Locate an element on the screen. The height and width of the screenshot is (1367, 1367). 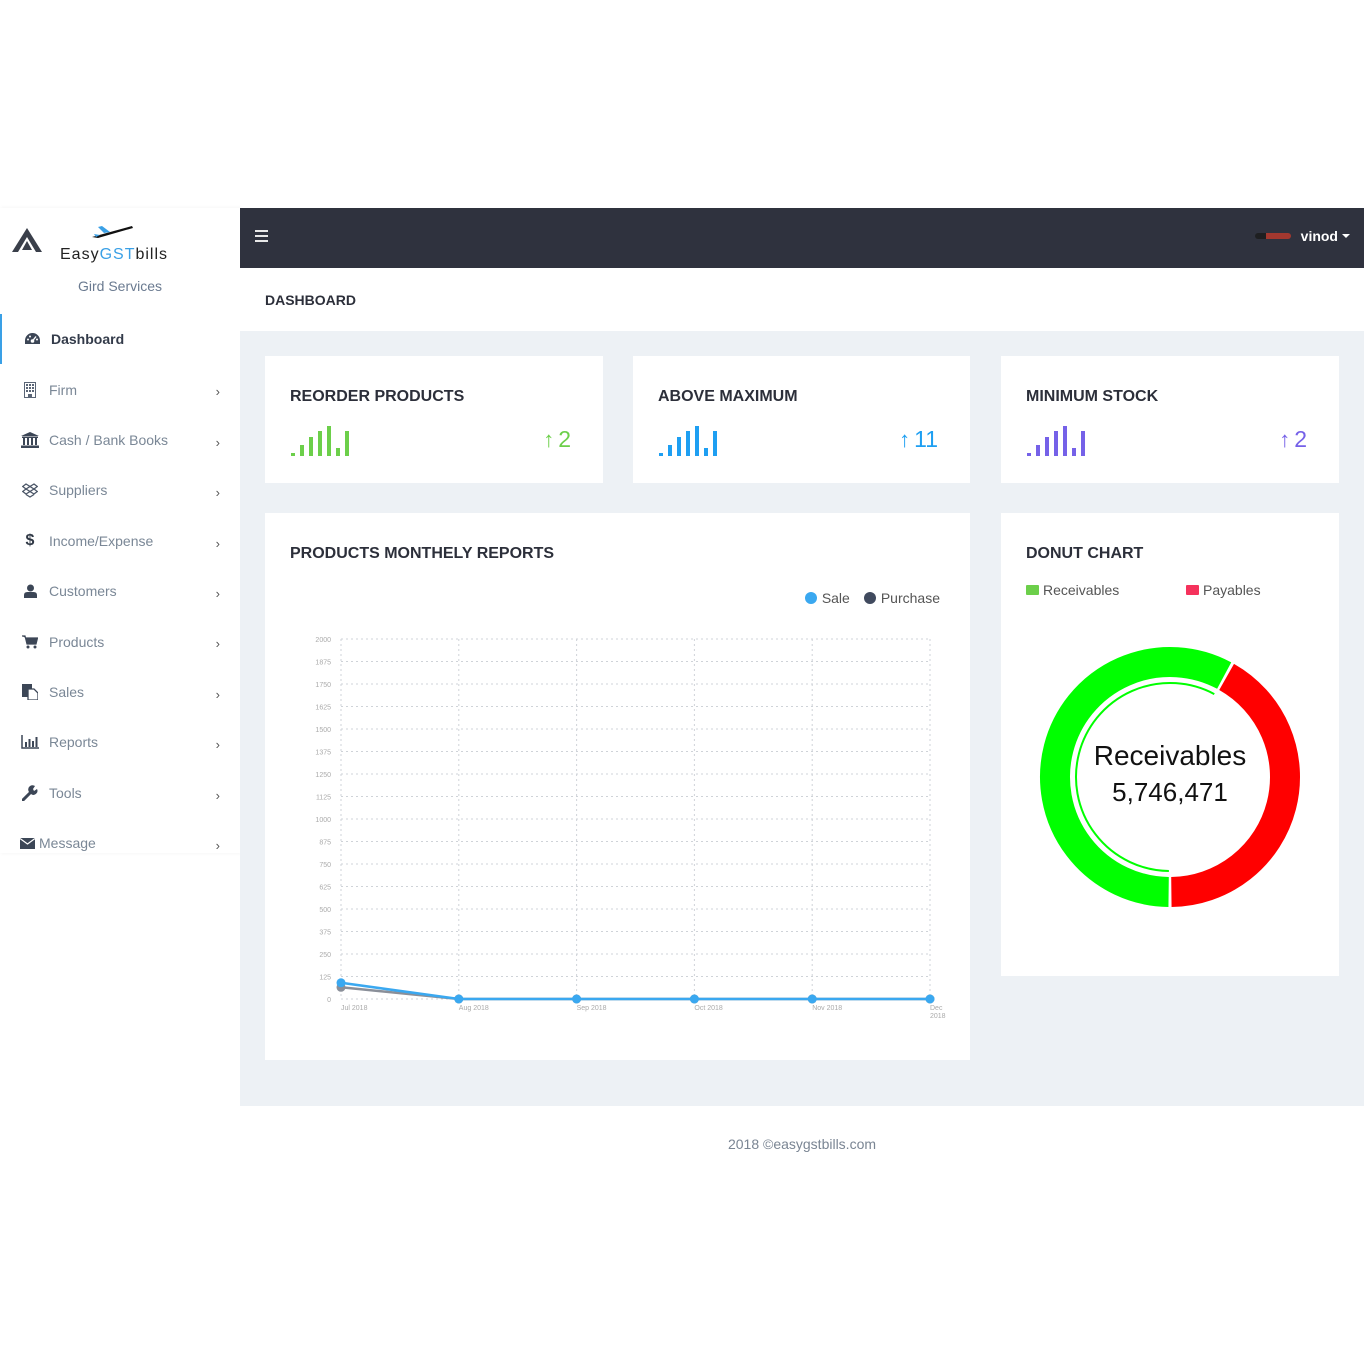
sidebar-item-label: Tools is located at coordinates (65, 792).